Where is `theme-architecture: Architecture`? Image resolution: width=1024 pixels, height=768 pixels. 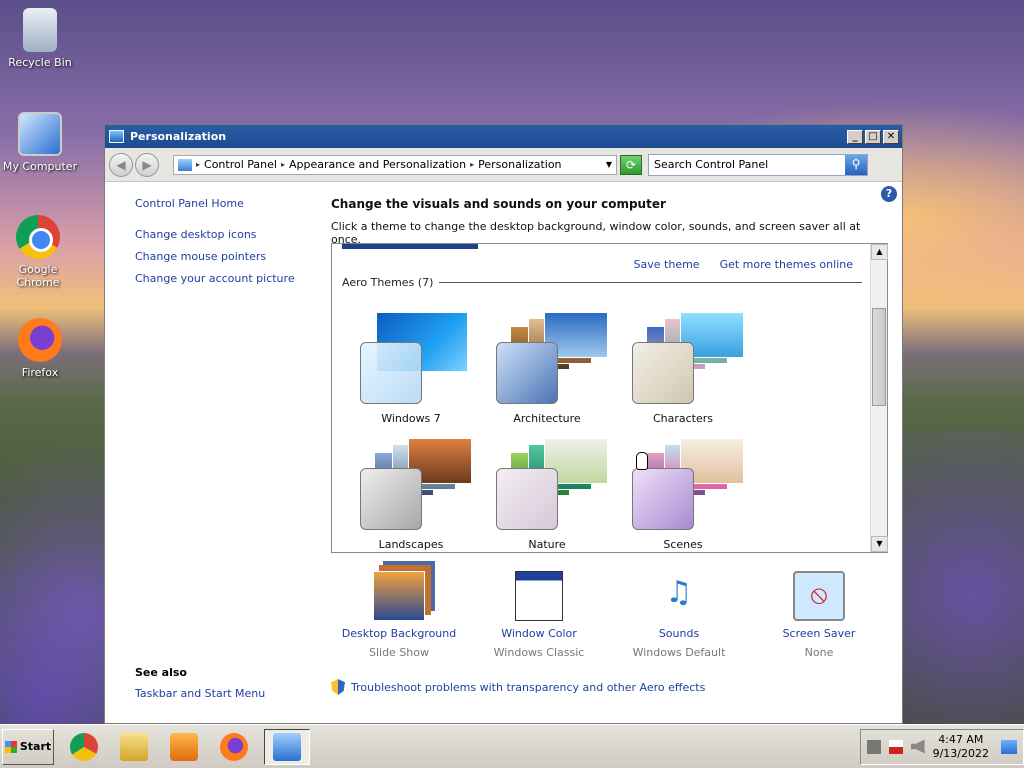
theme-architecture: Architecture is located at coordinates (547, 366).